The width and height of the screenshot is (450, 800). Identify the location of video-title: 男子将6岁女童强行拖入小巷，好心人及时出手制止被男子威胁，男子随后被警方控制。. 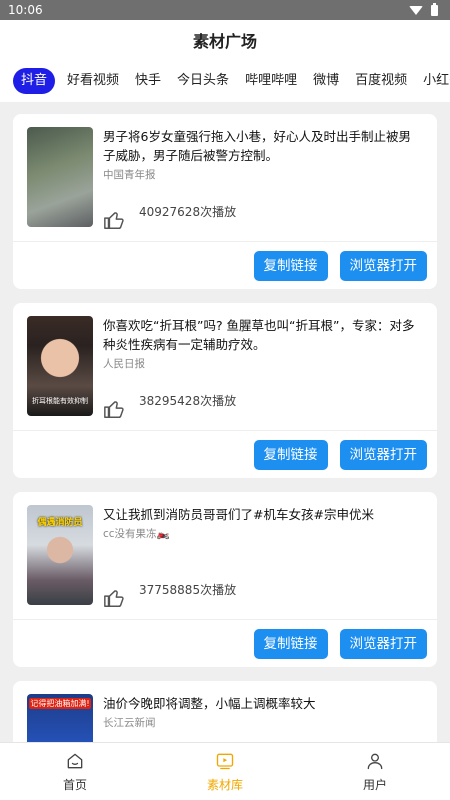
(257, 146).